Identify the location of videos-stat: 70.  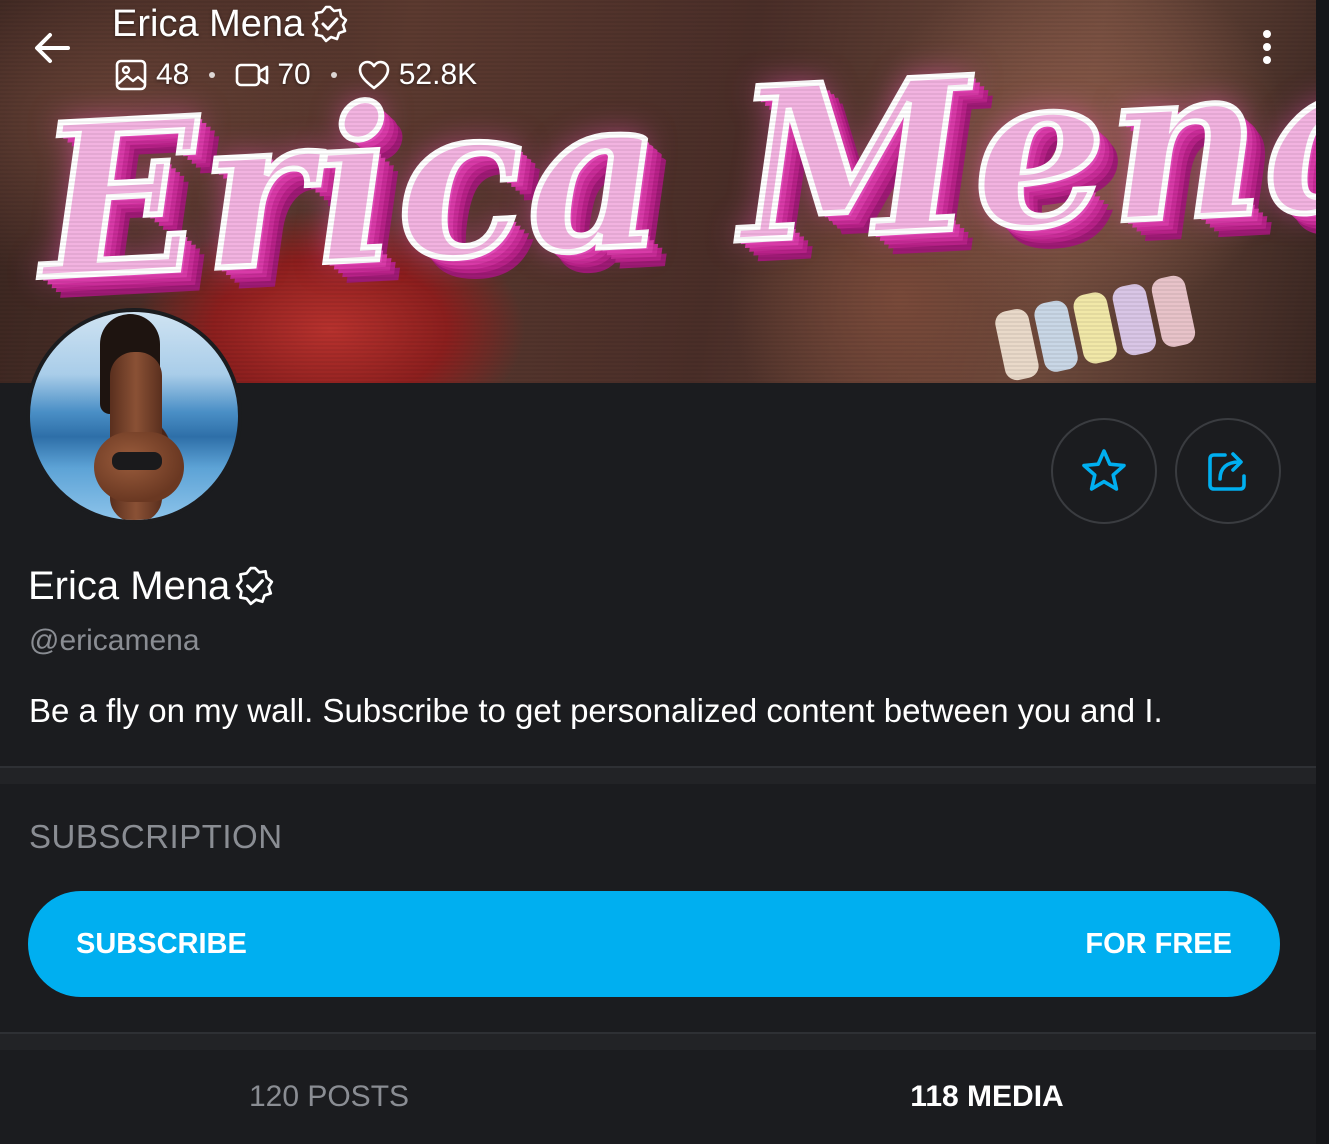
(273, 75).